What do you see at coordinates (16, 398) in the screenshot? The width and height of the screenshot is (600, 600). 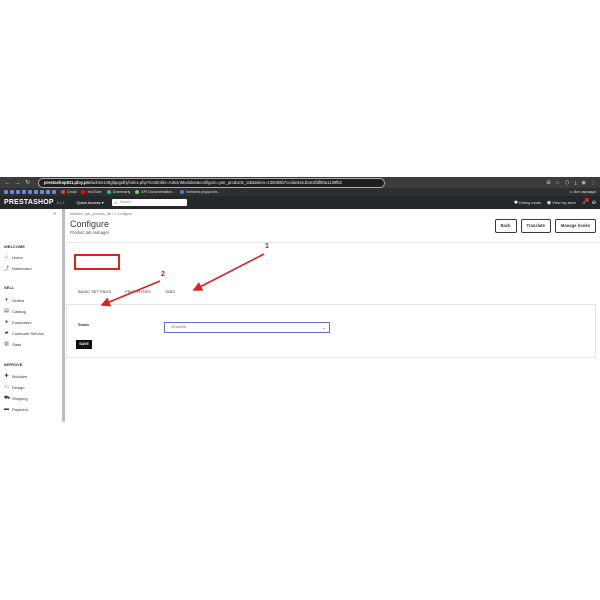 I see `sidebar-item-shipping: ⛟ Shipping` at bounding box center [16, 398].